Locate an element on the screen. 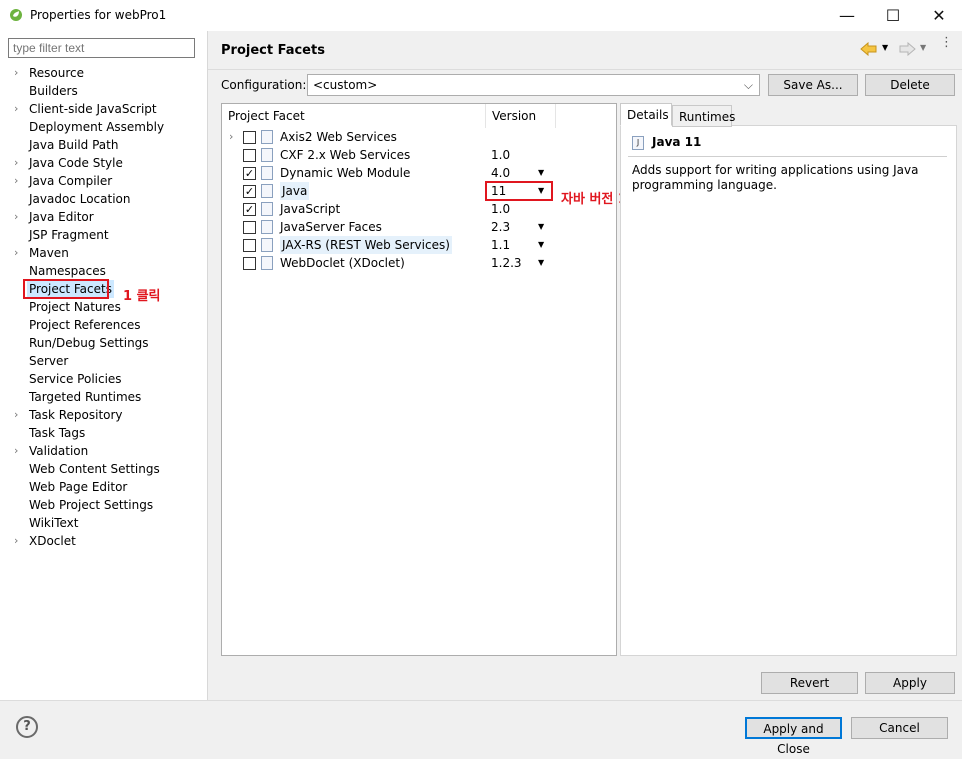 This screenshot has height=759, width=962. facet-row: CXF 2.x Web Services 1.0 is located at coordinates (419, 155).